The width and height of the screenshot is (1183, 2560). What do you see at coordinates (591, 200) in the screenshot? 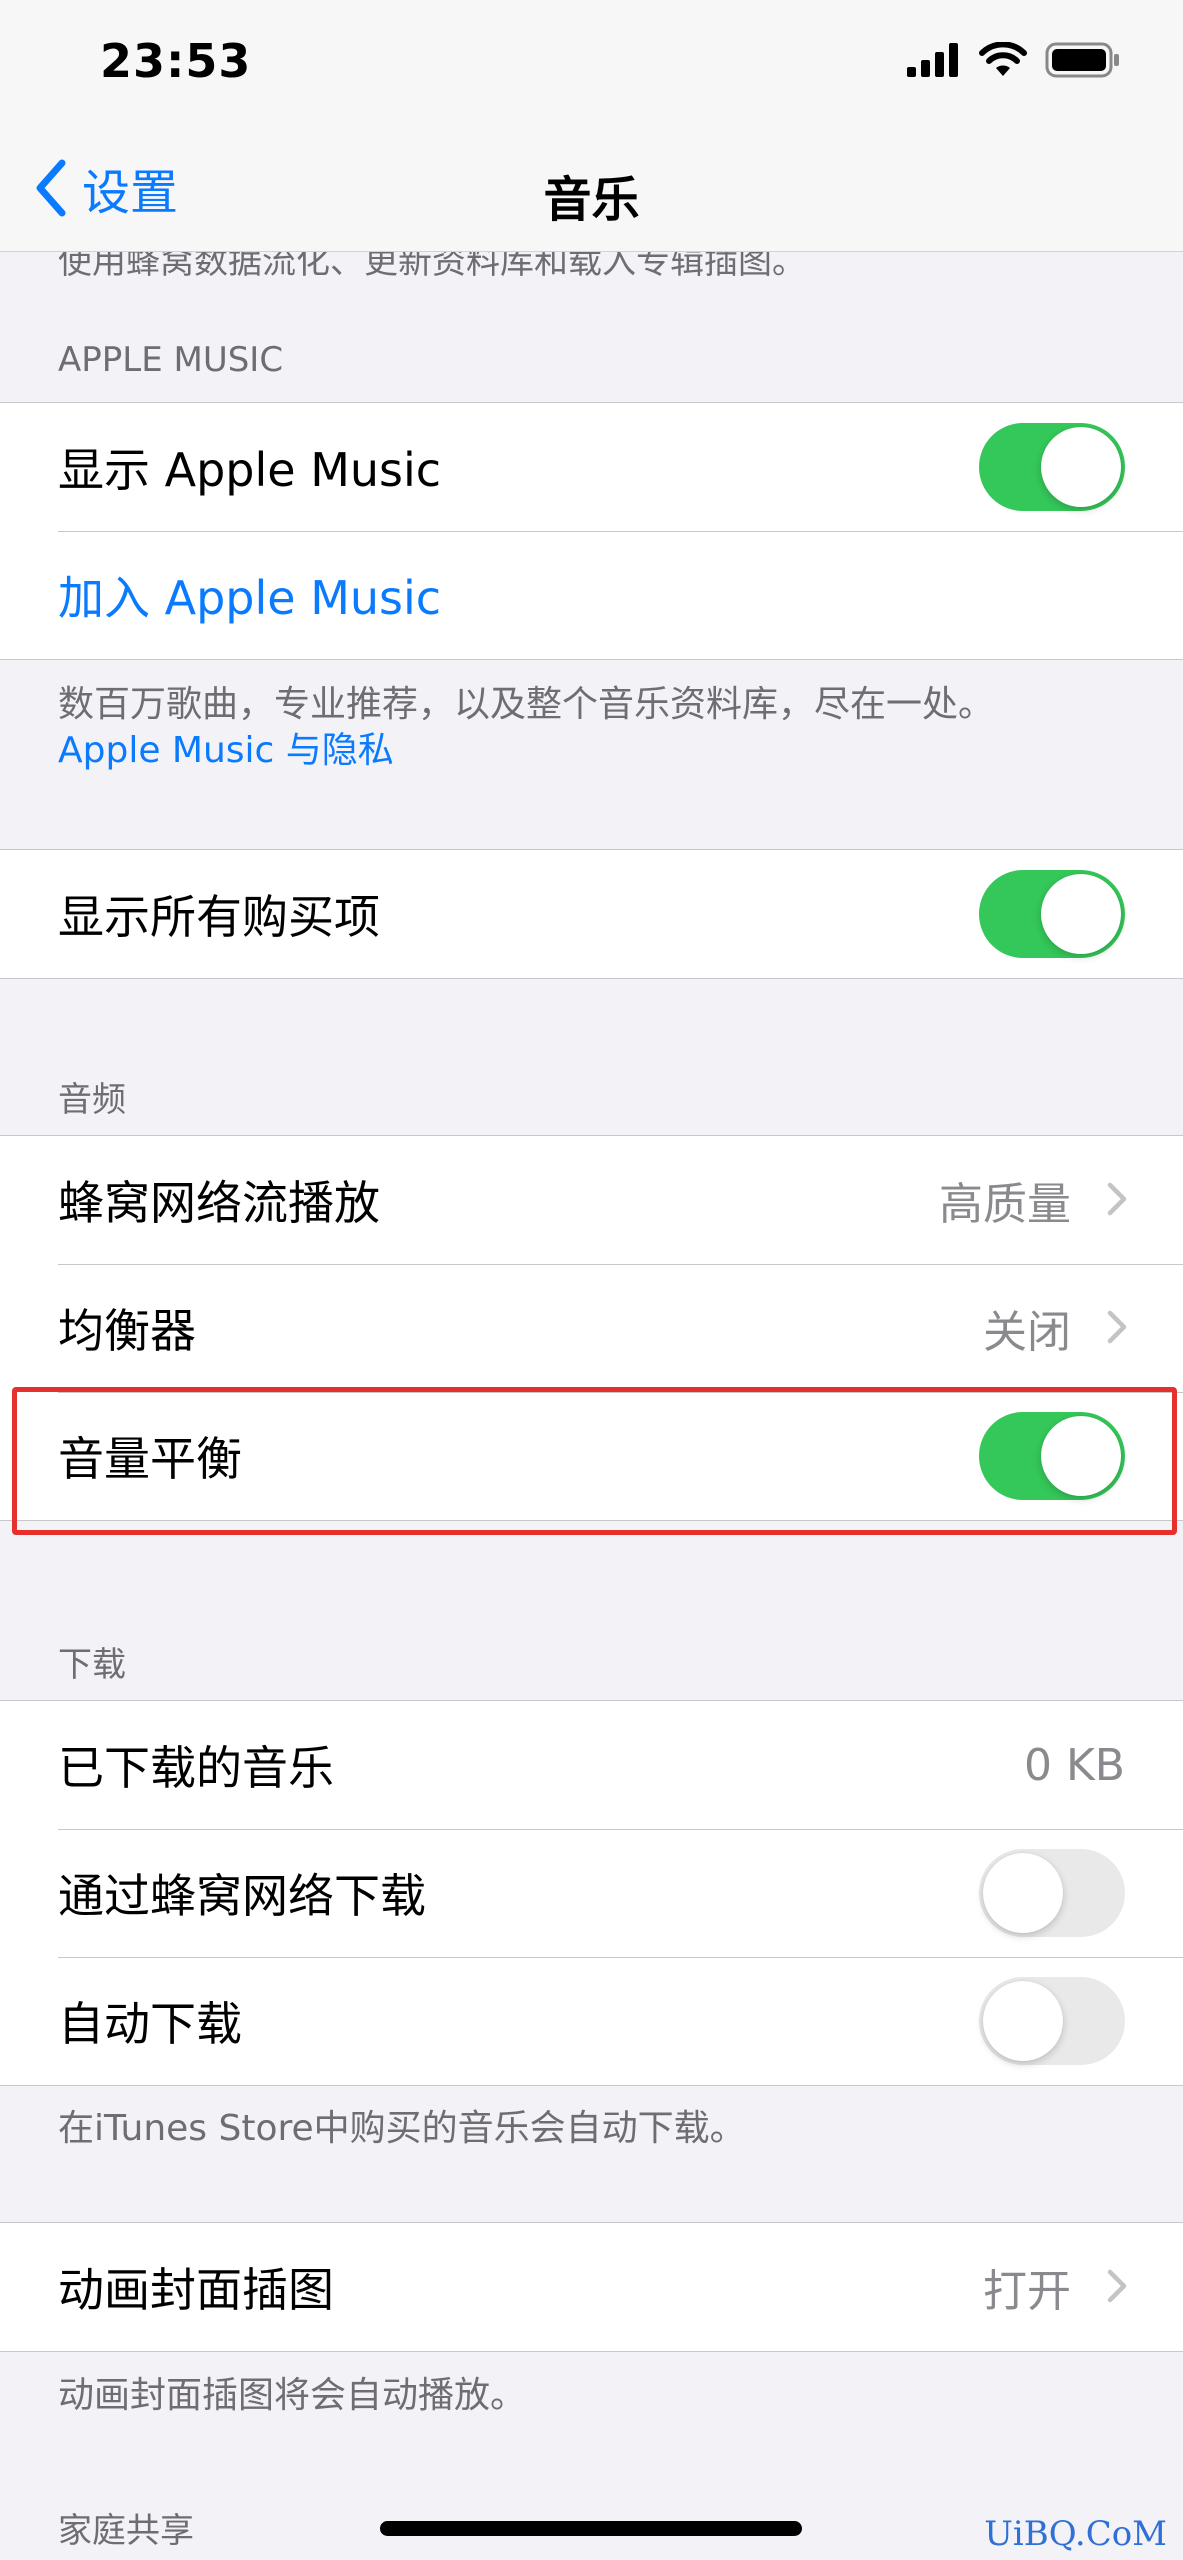
I see `page-title: 音乐` at bounding box center [591, 200].